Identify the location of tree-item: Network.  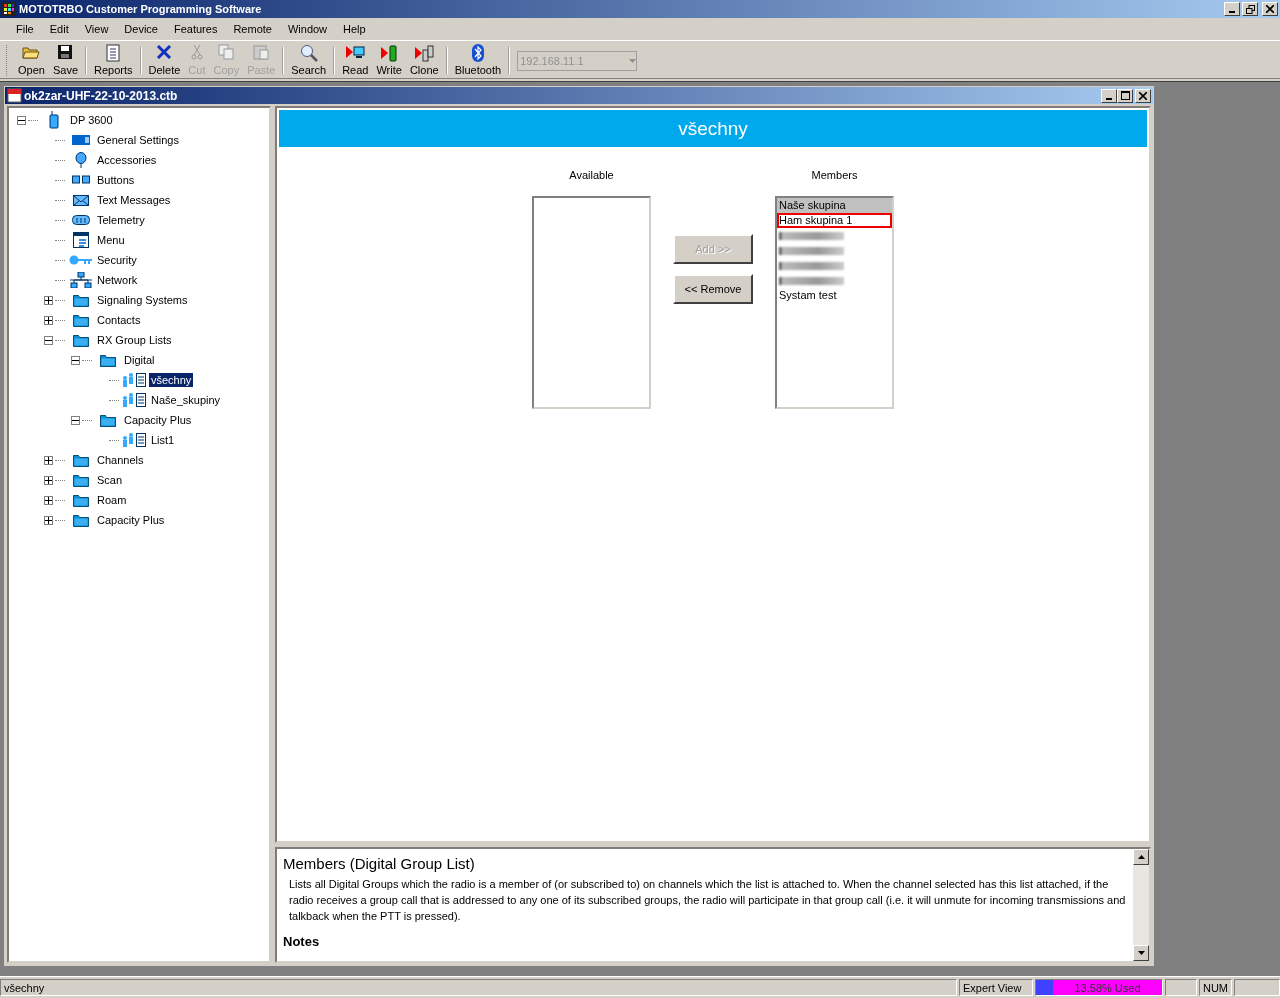
(117, 280).